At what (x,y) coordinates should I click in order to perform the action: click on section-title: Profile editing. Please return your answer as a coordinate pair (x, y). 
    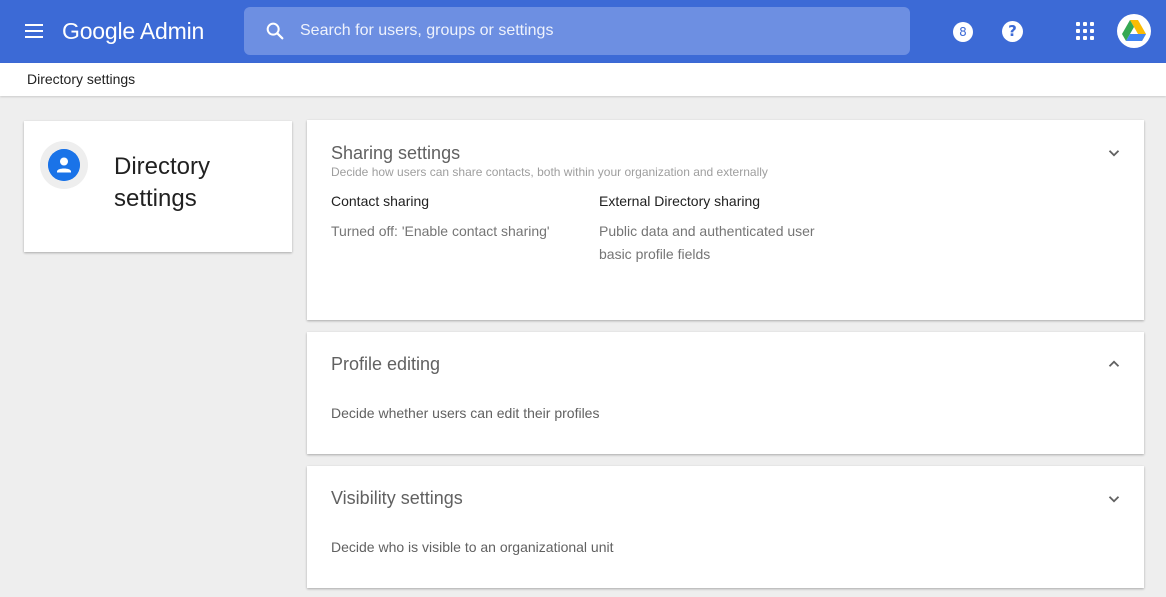
    Looking at the image, I should click on (386, 364).